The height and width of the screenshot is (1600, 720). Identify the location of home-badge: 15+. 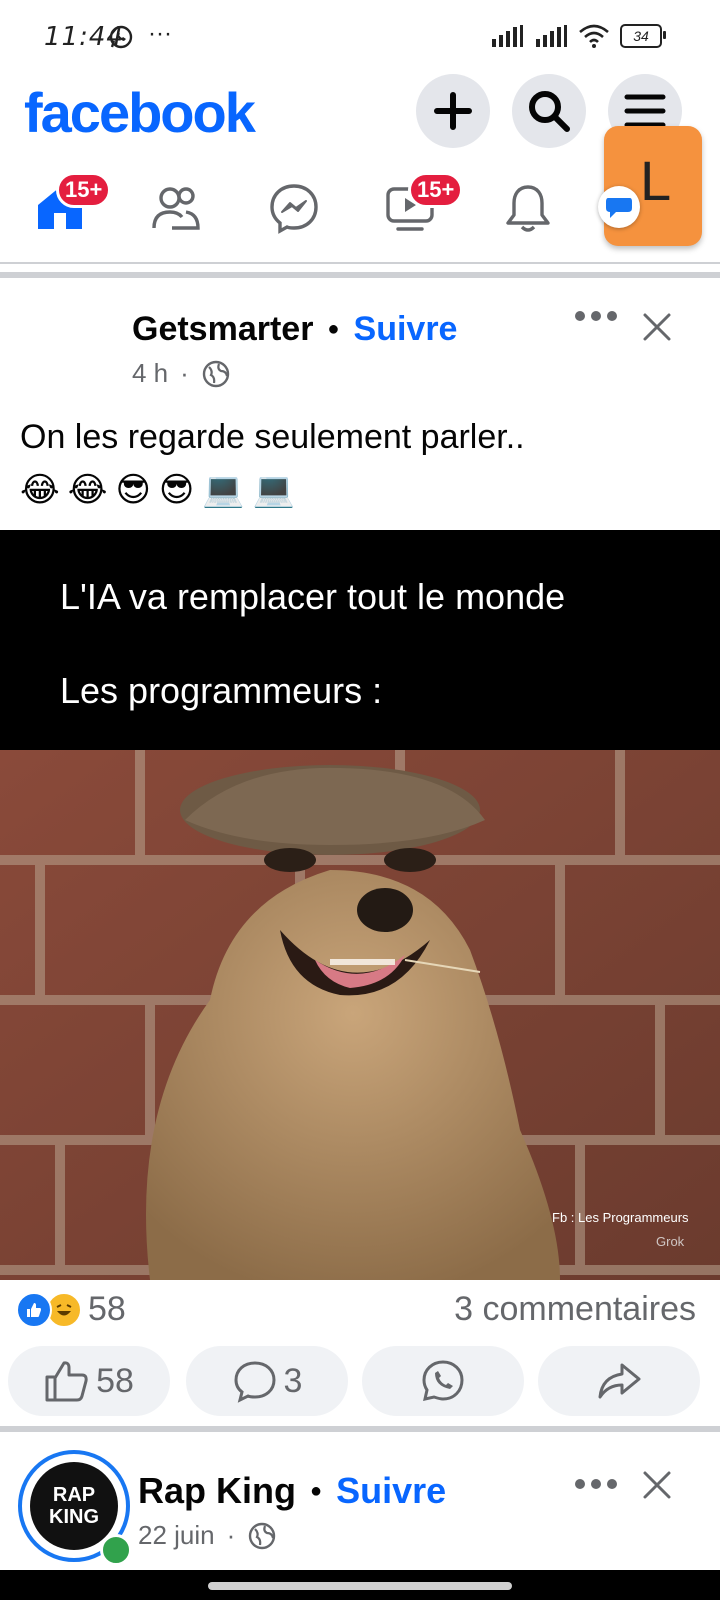
(84, 190).